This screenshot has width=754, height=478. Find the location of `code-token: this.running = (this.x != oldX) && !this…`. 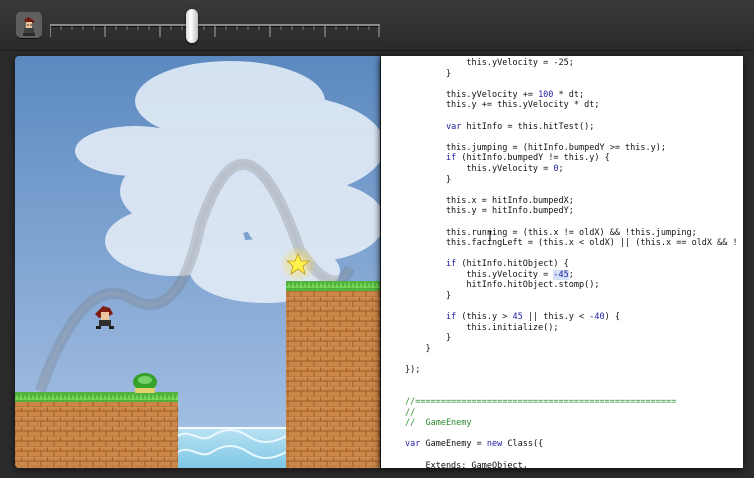

code-token: this.running = (this.x != oldX) && !this… is located at coordinates (551, 232).